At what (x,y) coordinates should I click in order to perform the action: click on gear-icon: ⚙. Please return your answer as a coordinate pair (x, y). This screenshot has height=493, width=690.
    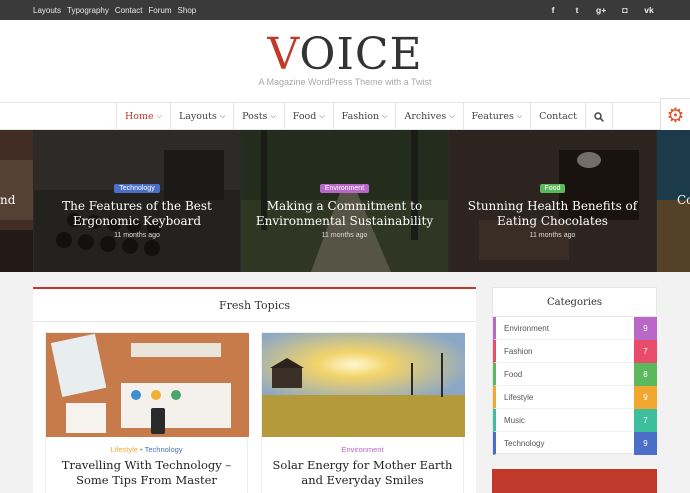
    Looking at the image, I should click on (675, 115).